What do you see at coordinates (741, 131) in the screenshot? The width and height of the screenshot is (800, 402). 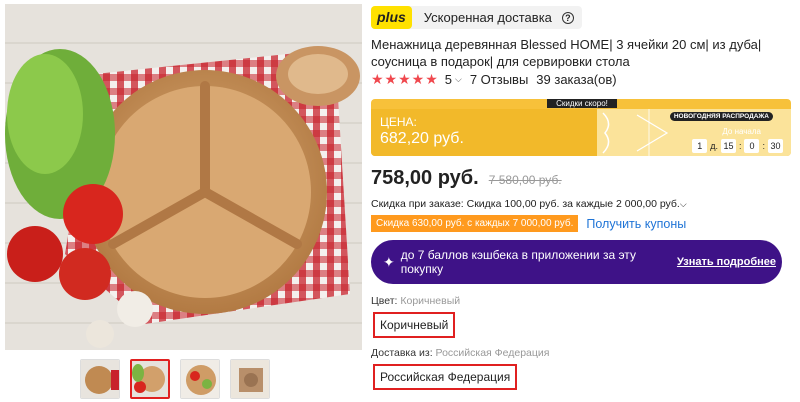 I see `countdown-label: До начала` at bounding box center [741, 131].